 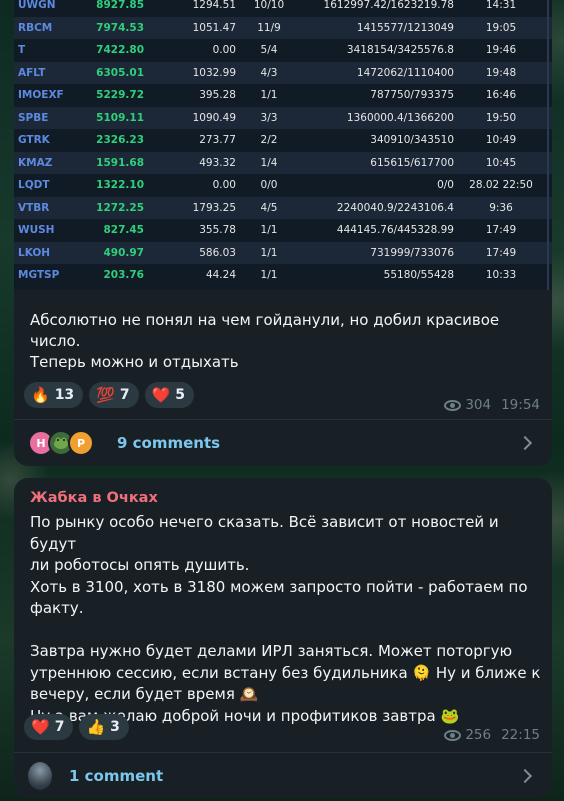 I want to click on table-row: MGTSP 203.76 44.24 1/1 55180/55428 10:33, so click(x=283, y=275).